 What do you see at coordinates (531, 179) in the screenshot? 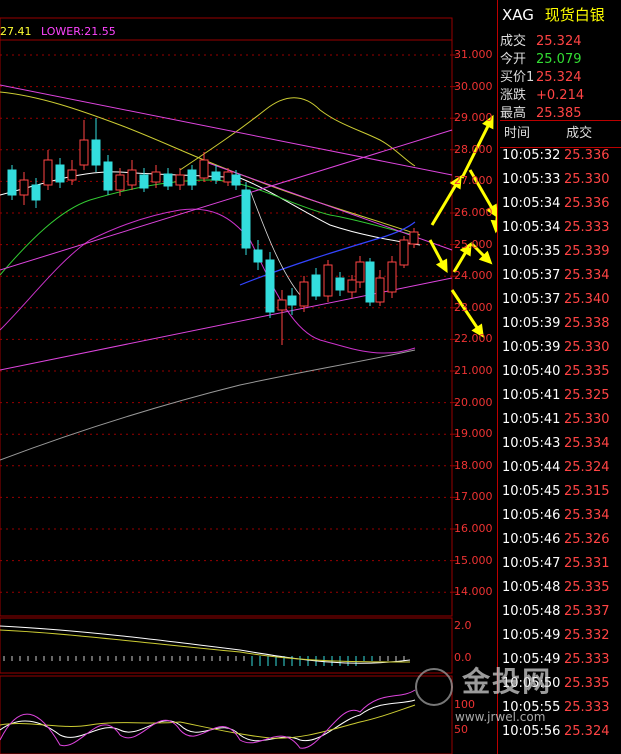
I see `tick-time: 10:05:33` at bounding box center [531, 179].